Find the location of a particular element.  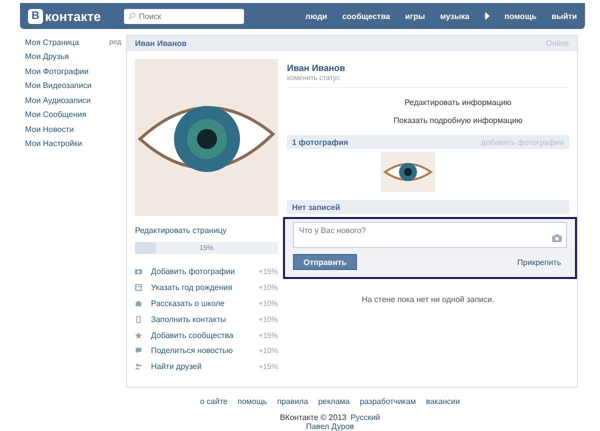

camera-icon is located at coordinates (138, 272).